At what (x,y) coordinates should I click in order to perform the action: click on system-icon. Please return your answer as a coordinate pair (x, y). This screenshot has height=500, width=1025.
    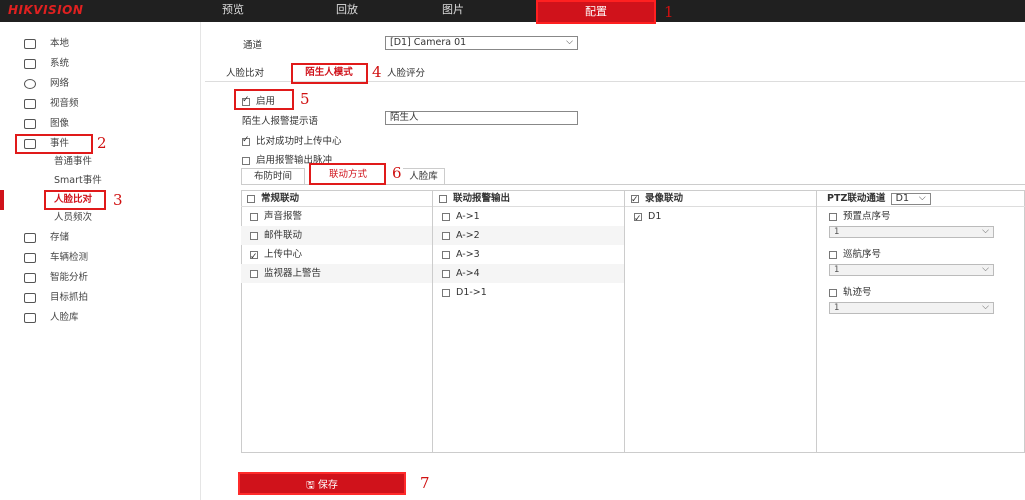
    Looking at the image, I should click on (30, 63).